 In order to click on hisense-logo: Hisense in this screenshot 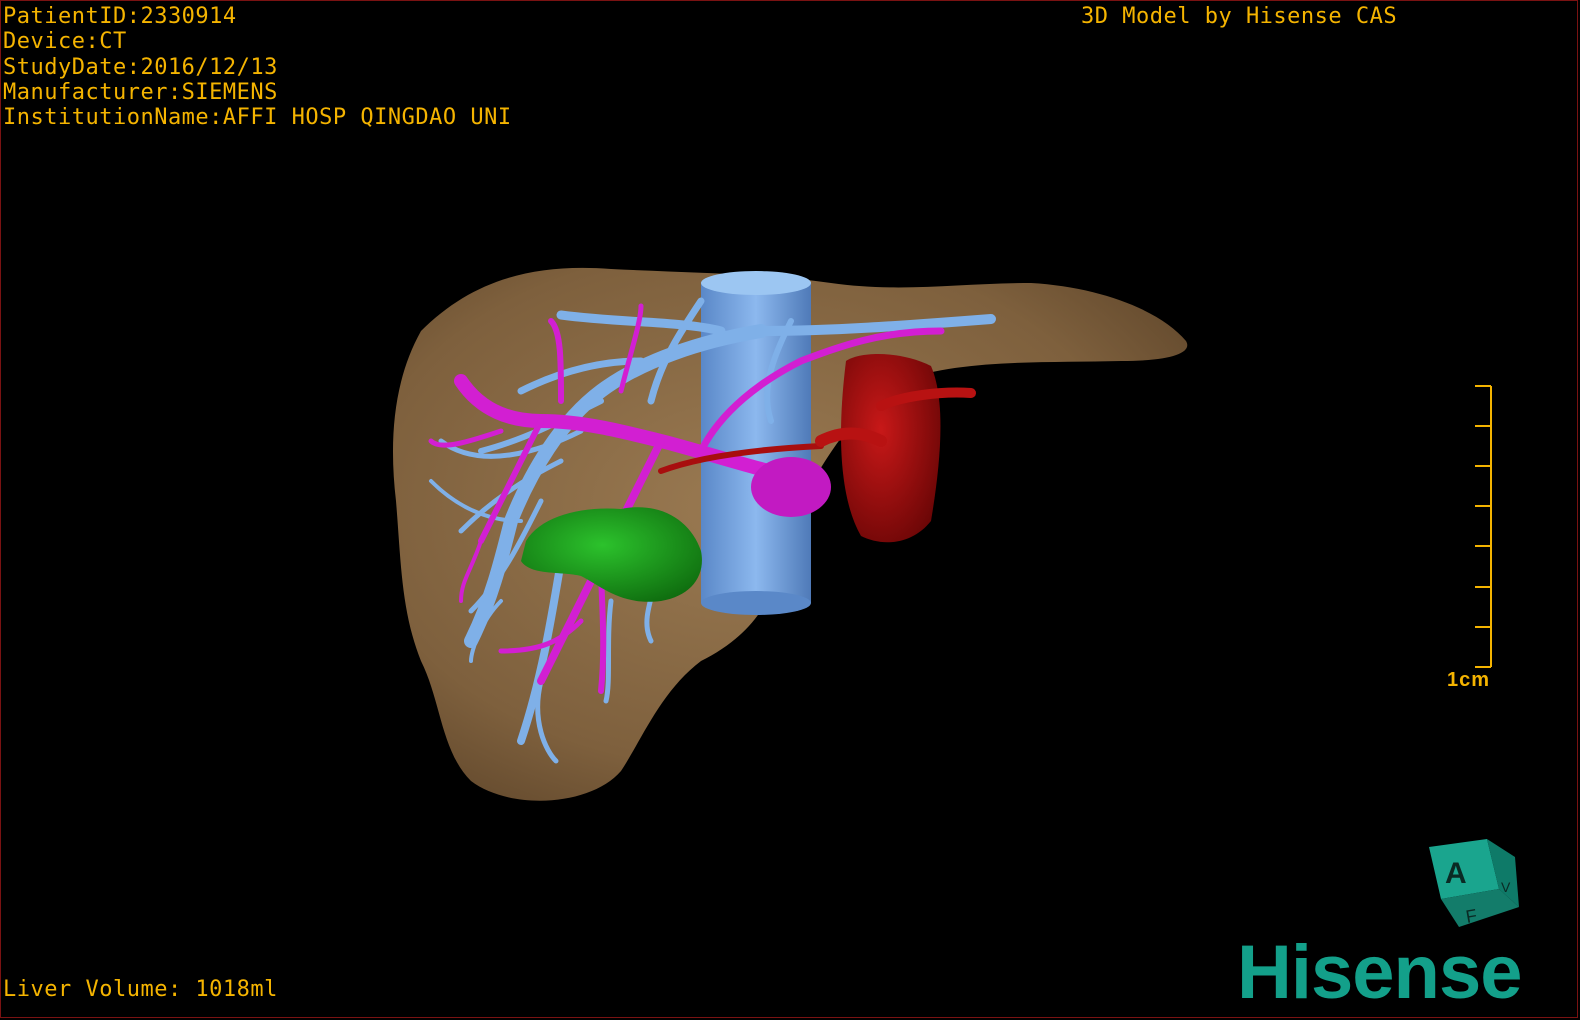, I will do `click(1379, 972)`.